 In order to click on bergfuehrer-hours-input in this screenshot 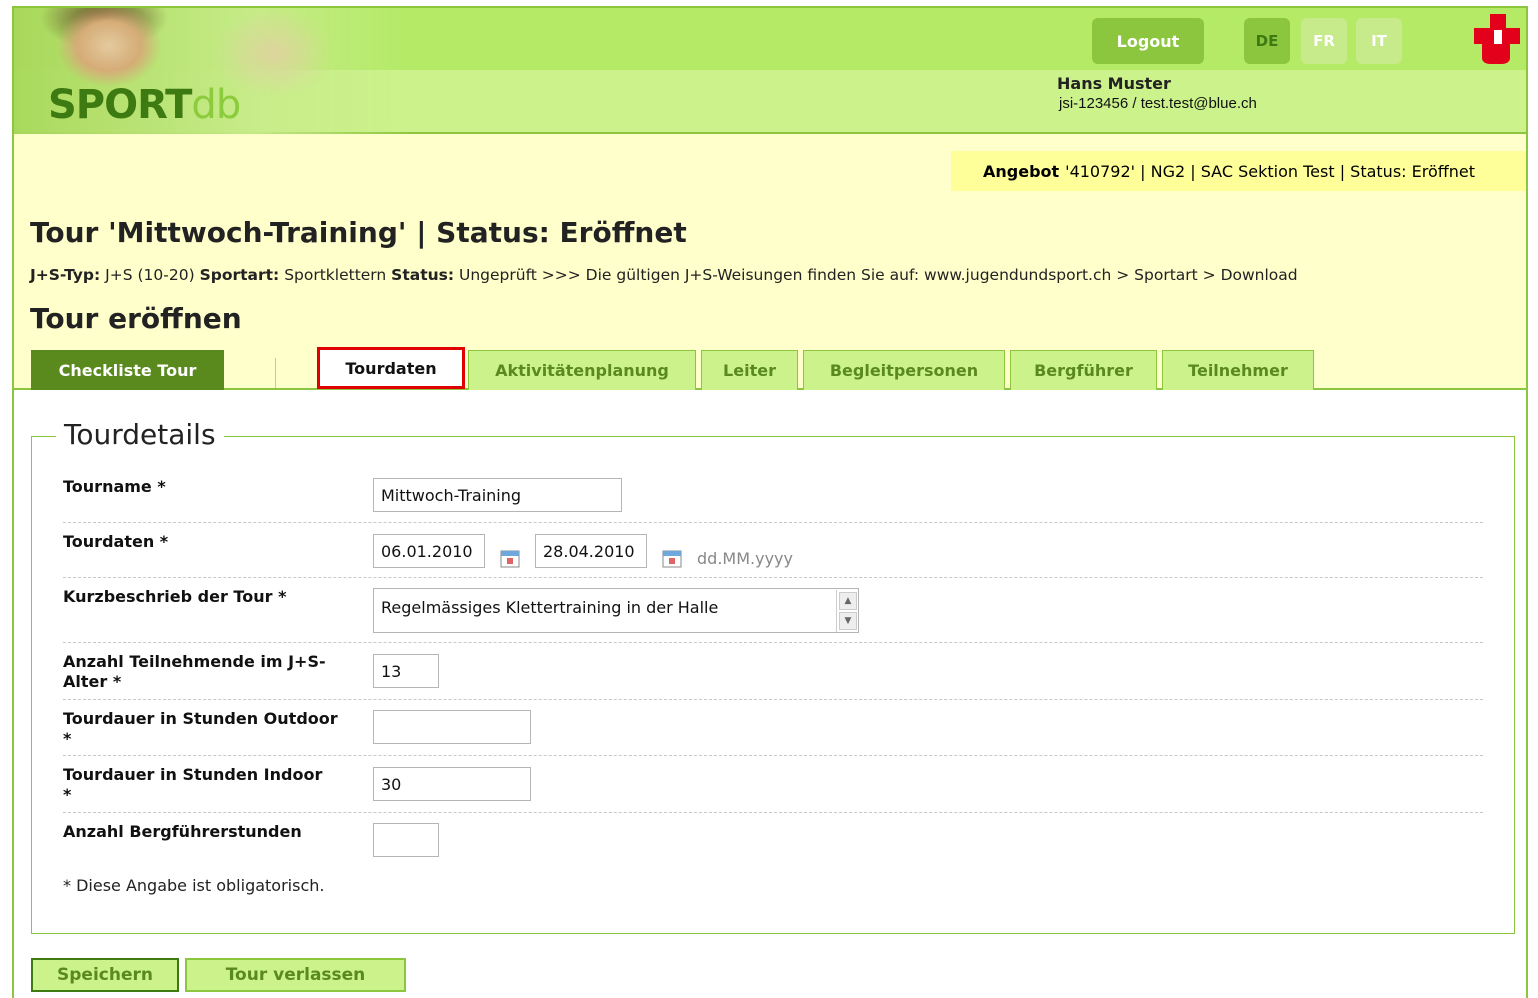, I will do `click(406, 840)`.